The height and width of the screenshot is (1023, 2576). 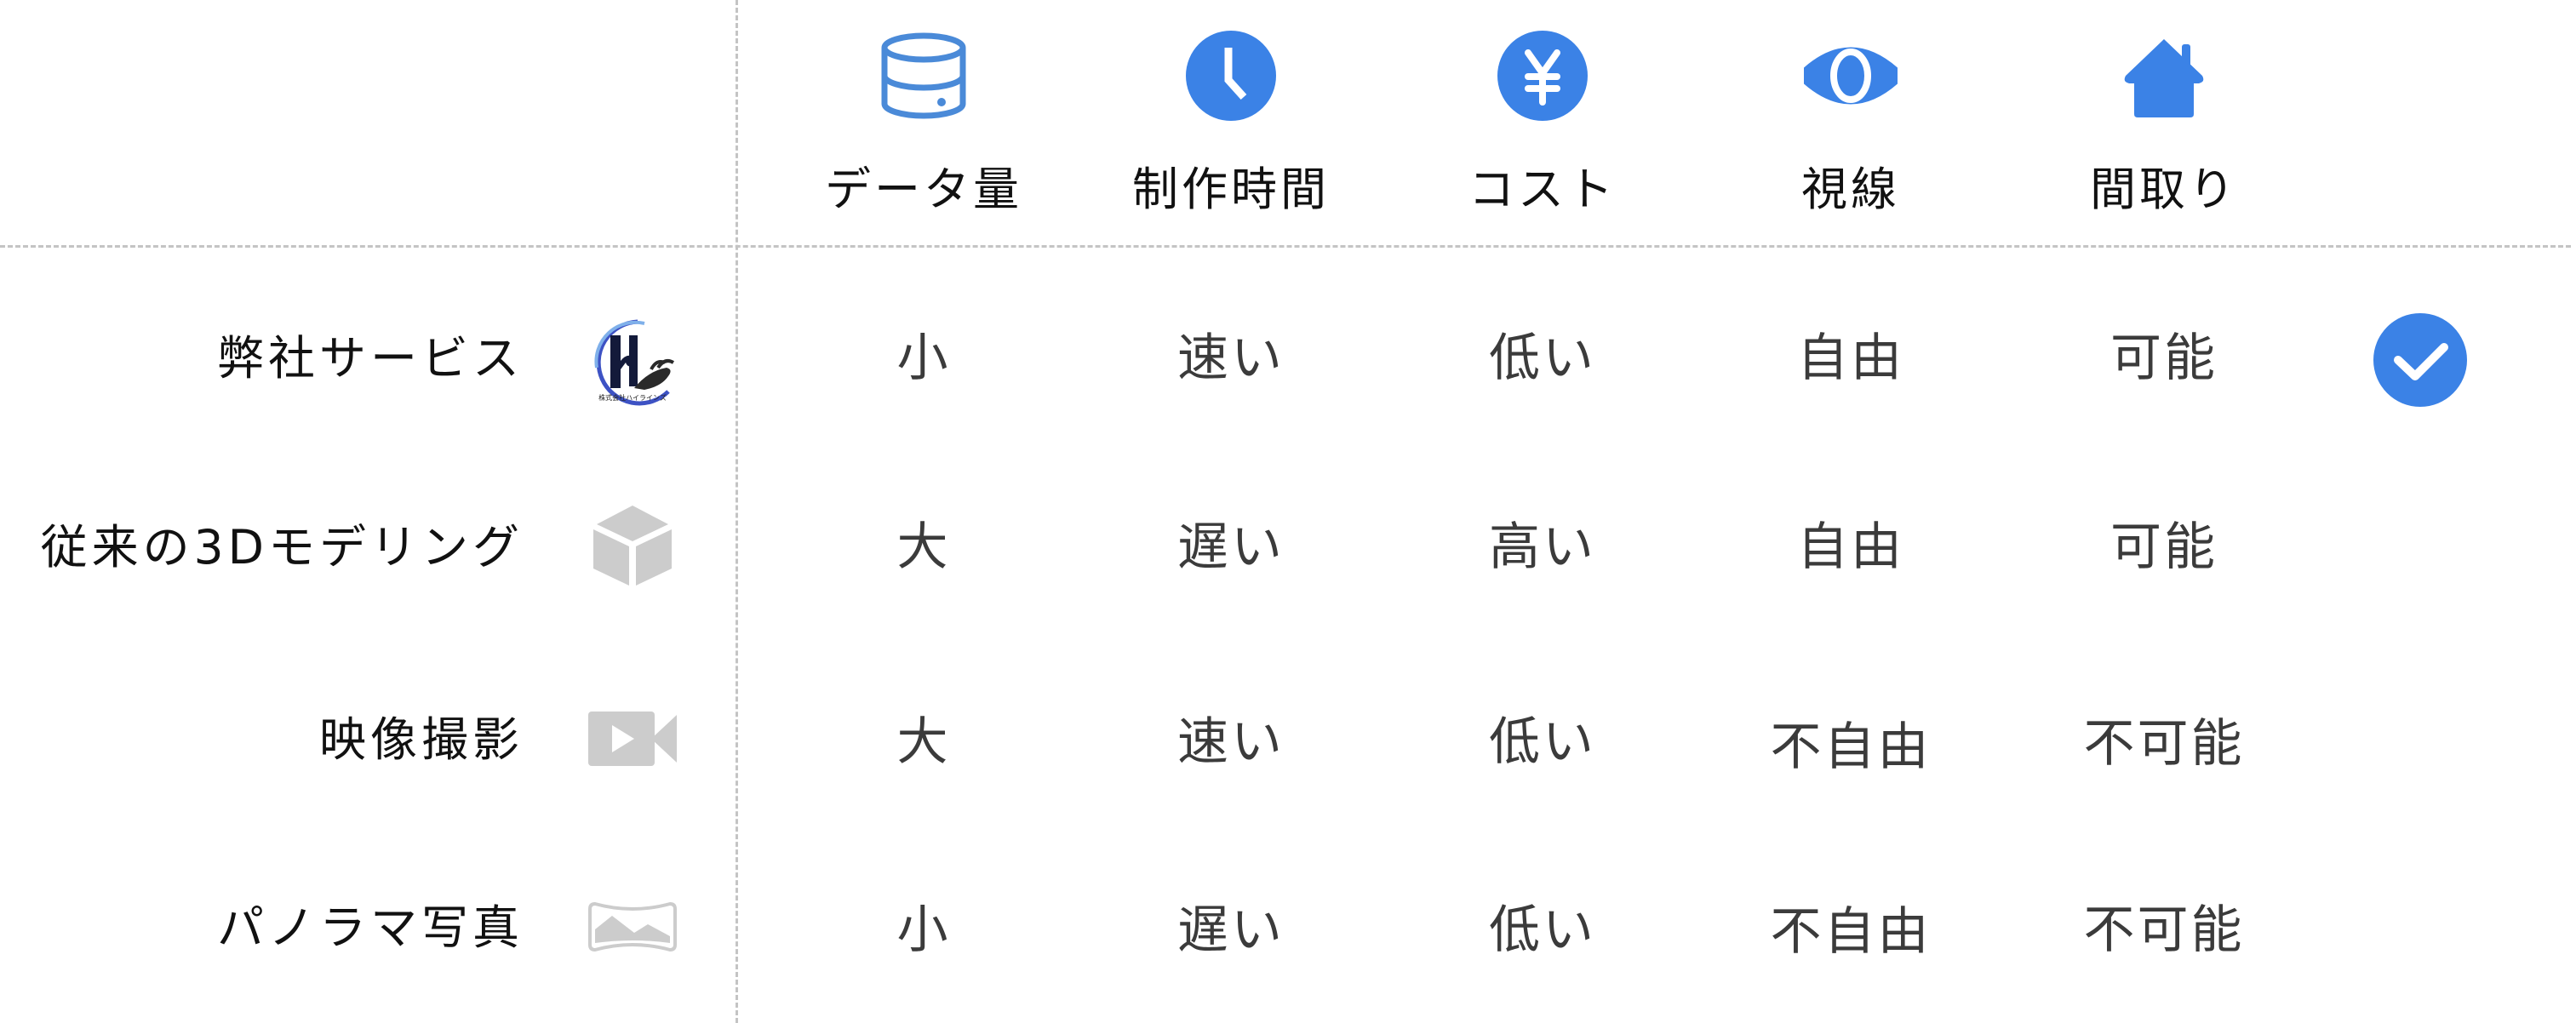 What do you see at coordinates (1231, 76) in the screenshot?
I see `clock-icon` at bounding box center [1231, 76].